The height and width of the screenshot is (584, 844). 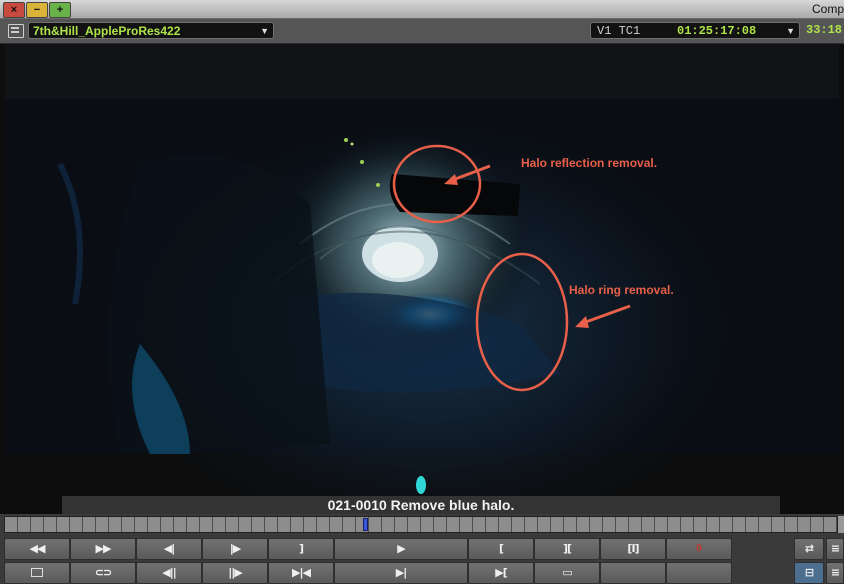 I want to click on transport-row-1: ◀◀ ▶▶ ◀| |▶ ] ▶ [ ][ [I] 0 ⇄ ≡, so click(x=424, y=549).